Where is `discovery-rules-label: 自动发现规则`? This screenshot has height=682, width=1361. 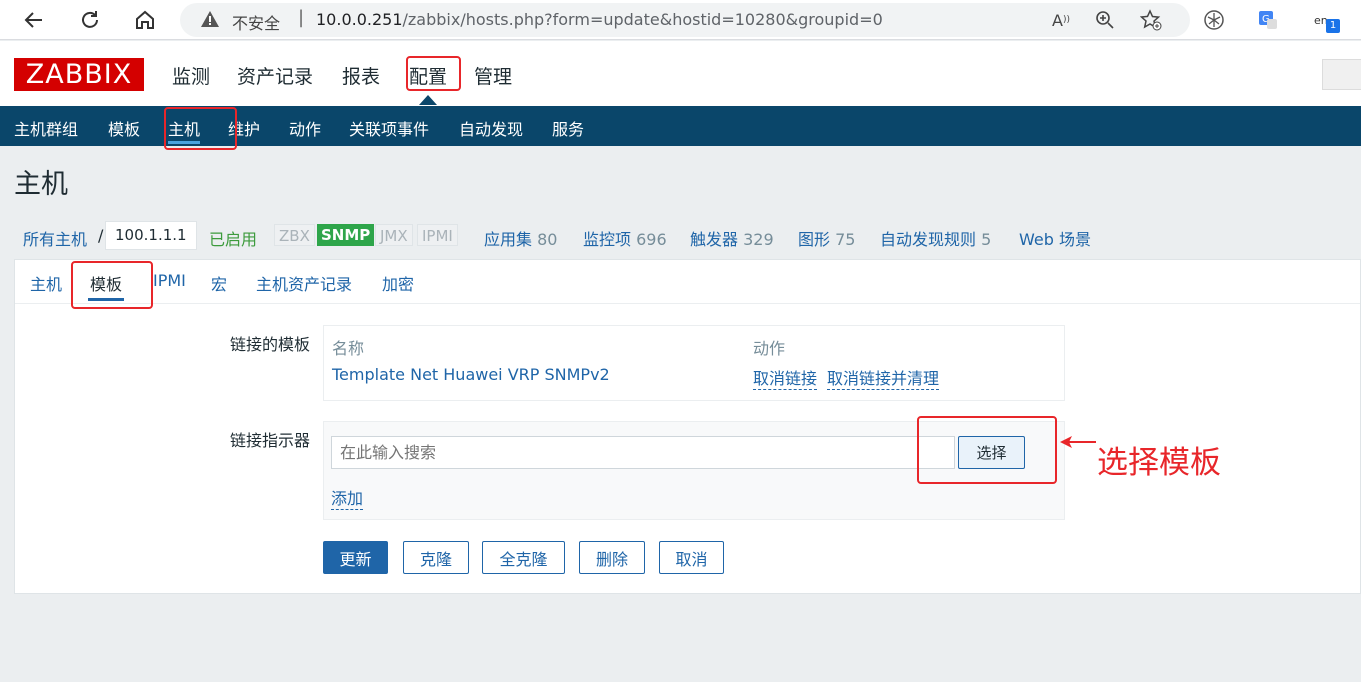
discovery-rules-label: 自动发现规则 is located at coordinates (928, 239).